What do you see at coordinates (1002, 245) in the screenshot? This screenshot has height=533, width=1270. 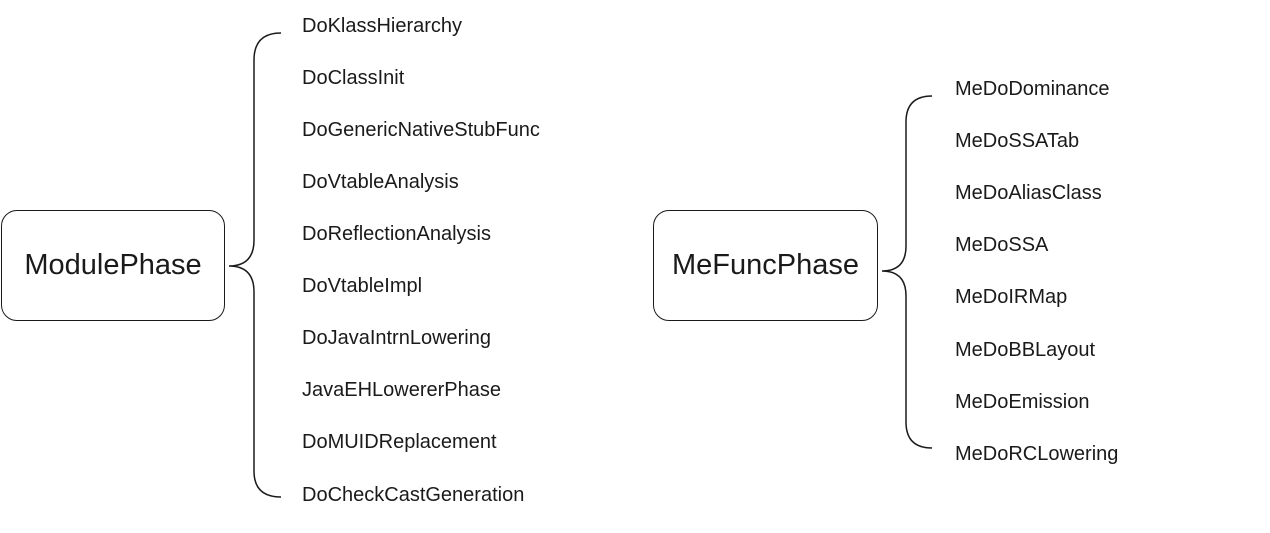 I see `phase-item-me-do-ssa: MeDoSSA` at bounding box center [1002, 245].